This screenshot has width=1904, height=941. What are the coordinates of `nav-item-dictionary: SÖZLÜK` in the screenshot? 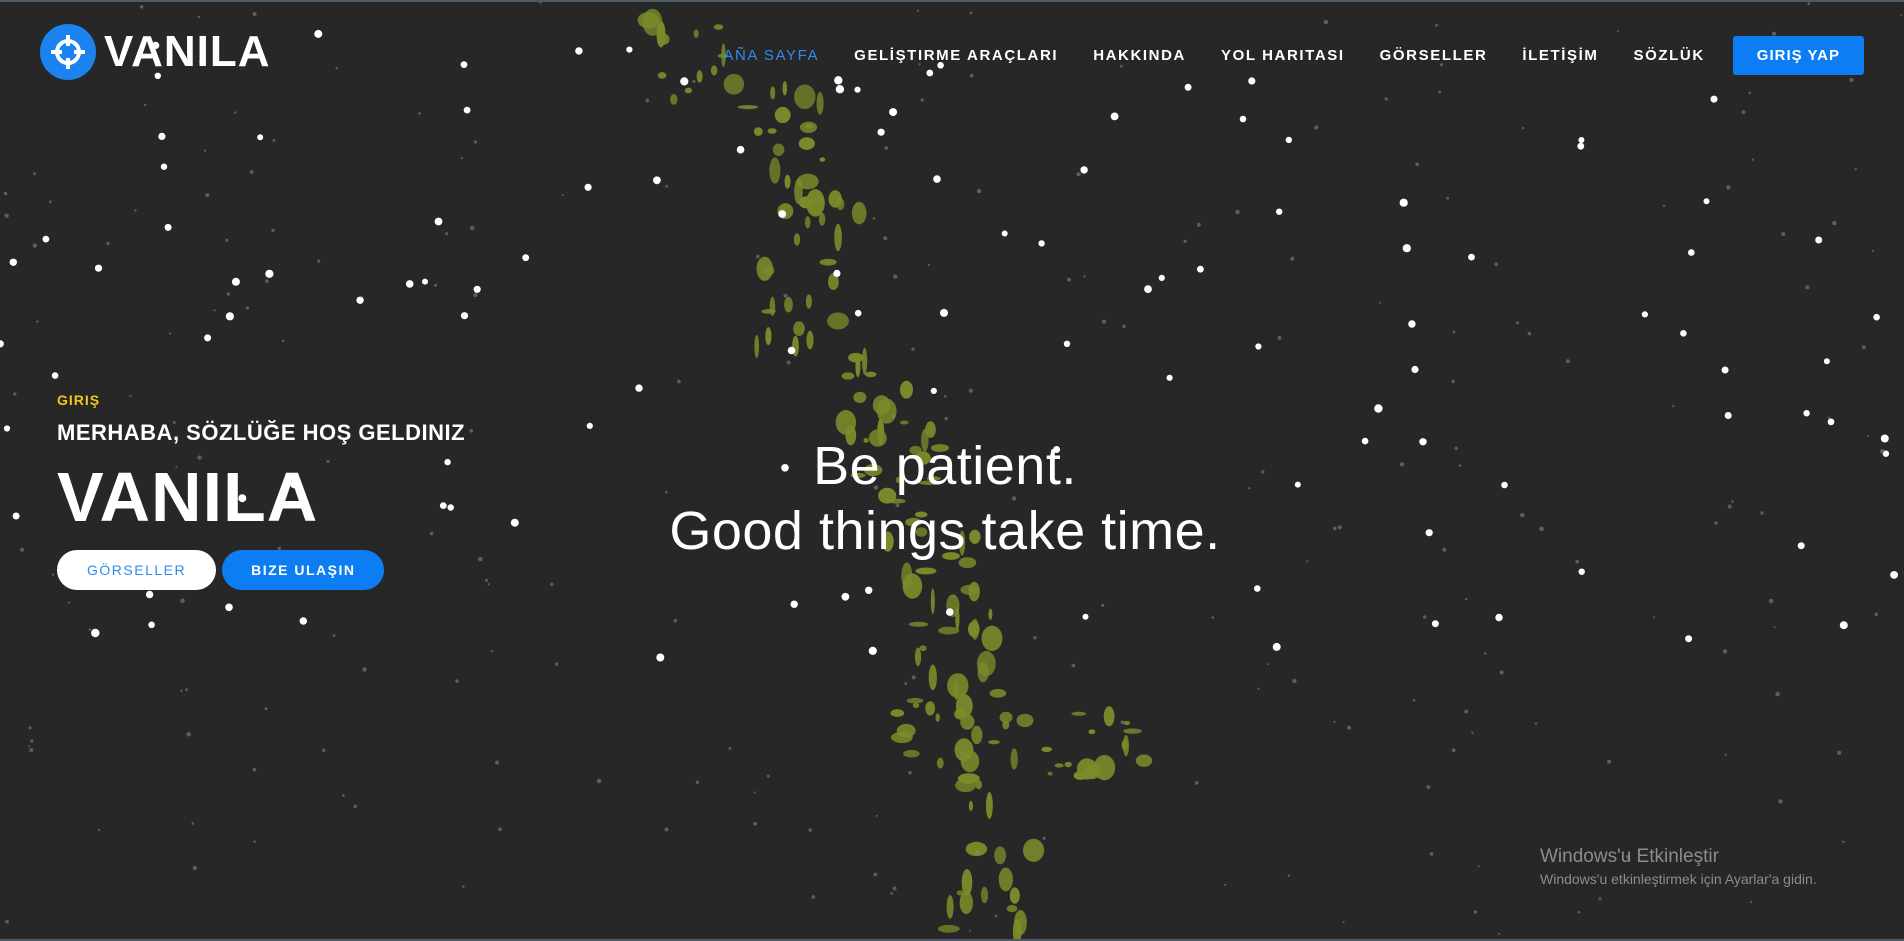 It's located at (1669, 55).